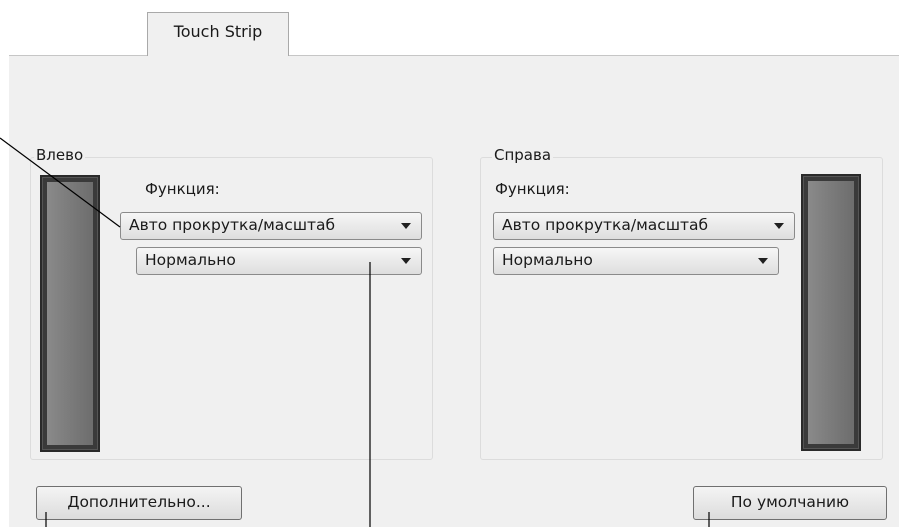 This screenshot has width=899, height=527. I want to click on tab-label: Touch Strip, so click(218, 31).